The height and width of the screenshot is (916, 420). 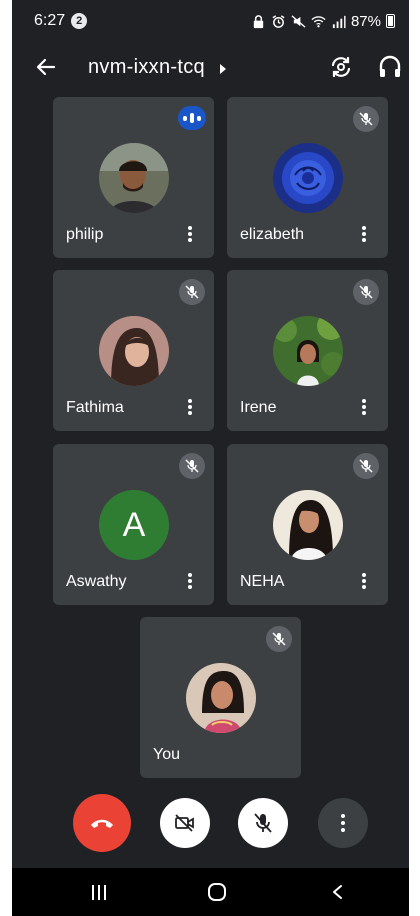 What do you see at coordinates (390, 21) in the screenshot?
I see `battery-icon` at bounding box center [390, 21].